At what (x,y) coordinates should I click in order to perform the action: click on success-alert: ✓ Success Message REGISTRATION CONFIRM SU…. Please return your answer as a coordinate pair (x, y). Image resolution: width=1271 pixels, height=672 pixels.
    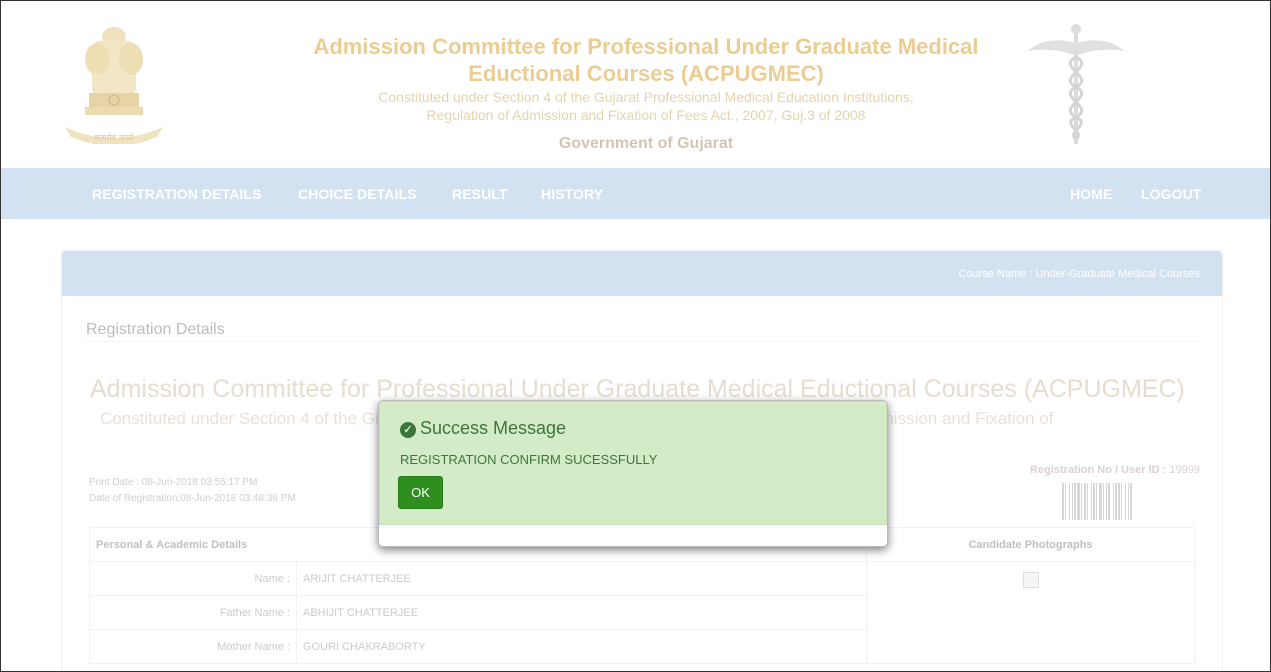
    Looking at the image, I should click on (633, 463).